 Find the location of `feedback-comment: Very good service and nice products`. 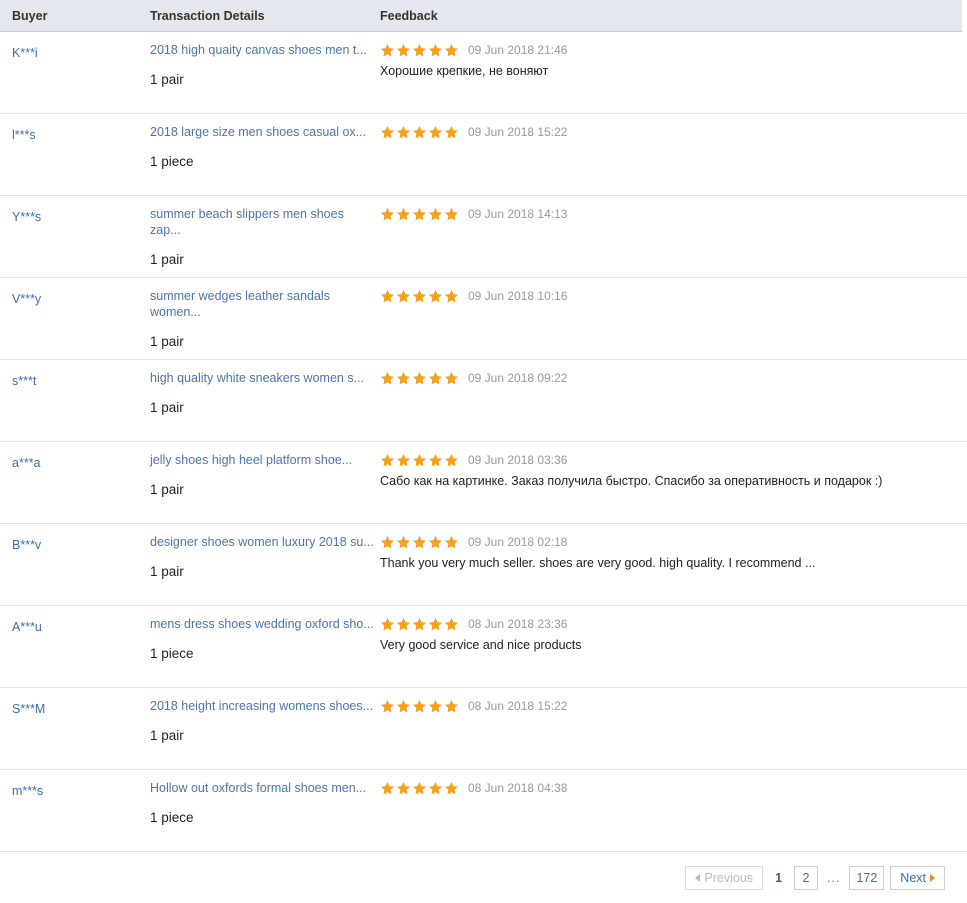

feedback-comment: Very good service and nice products is located at coordinates (481, 645).